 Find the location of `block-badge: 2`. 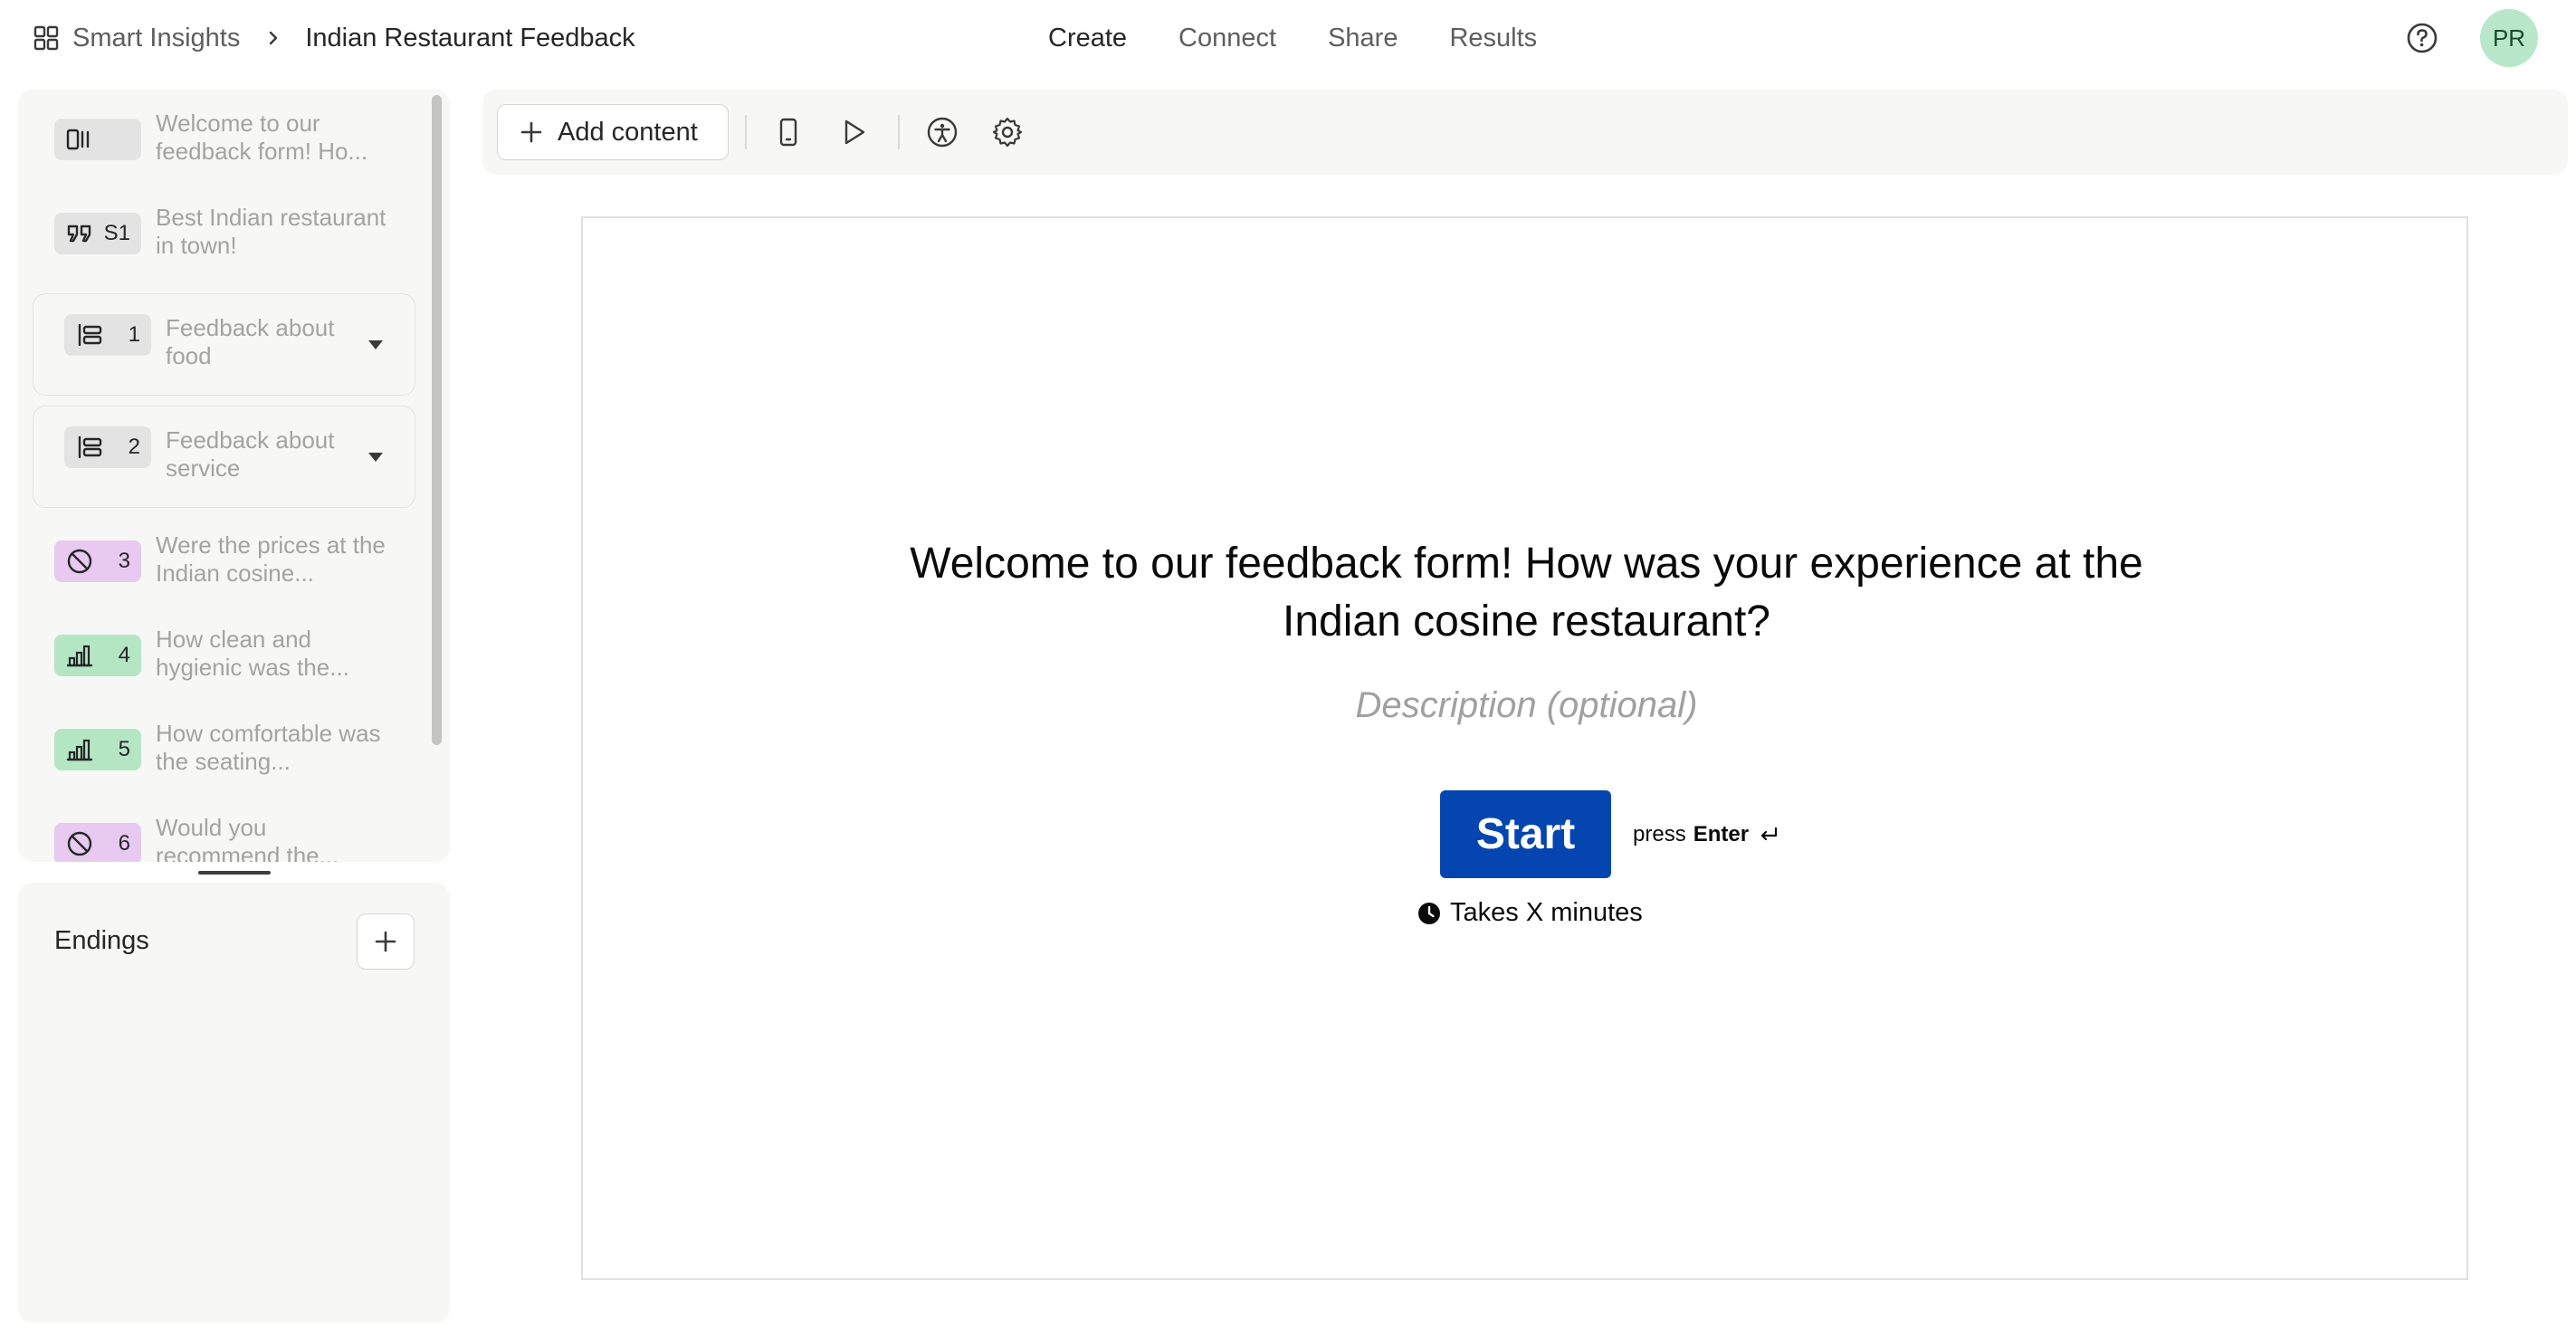

block-badge: 2 is located at coordinates (108, 447).